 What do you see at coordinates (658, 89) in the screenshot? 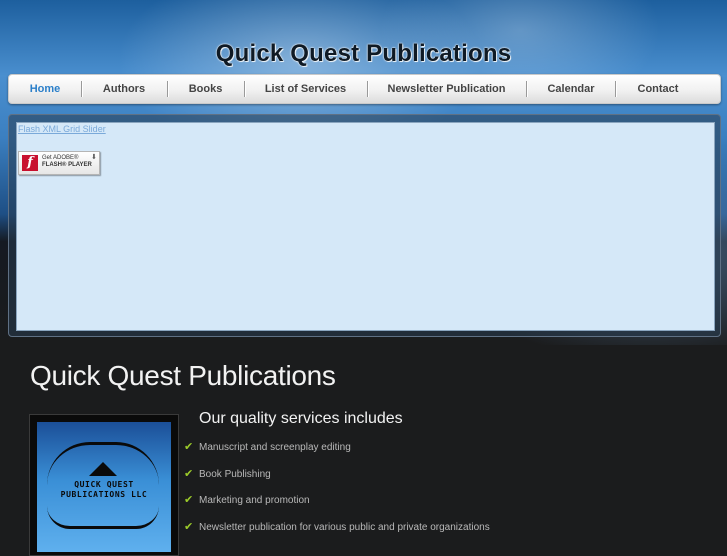
I see `nav-contact: Contact` at bounding box center [658, 89].